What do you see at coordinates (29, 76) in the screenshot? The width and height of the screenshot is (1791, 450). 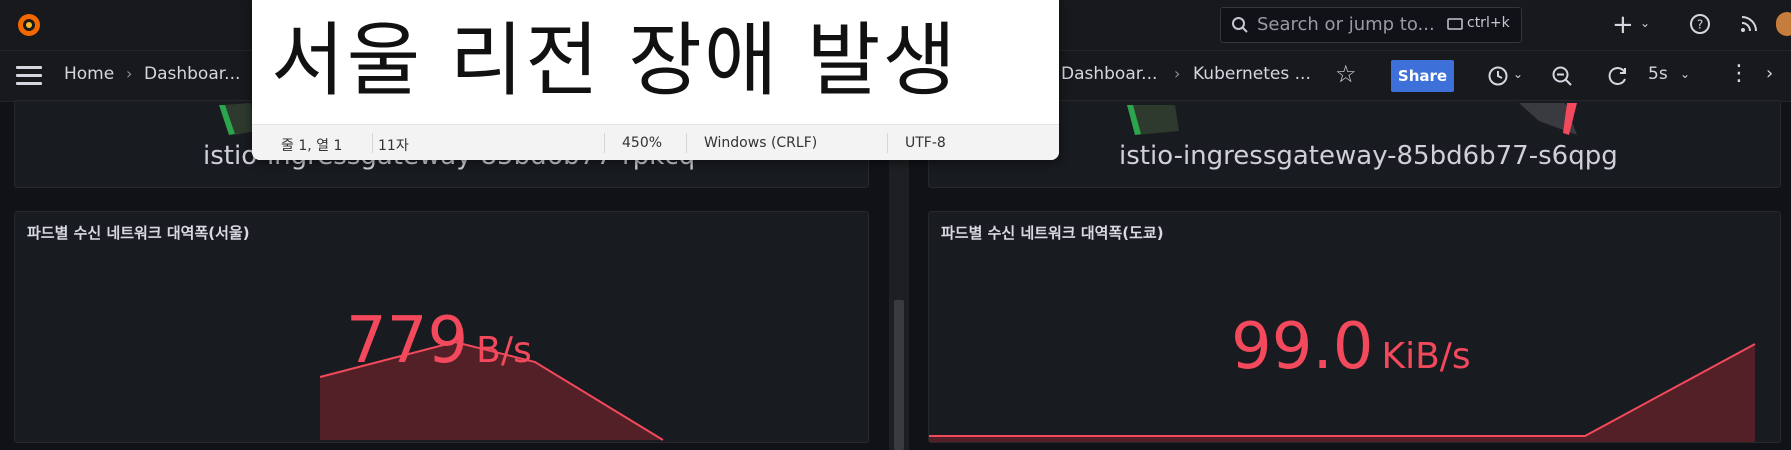 I see `menu-icon` at bounding box center [29, 76].